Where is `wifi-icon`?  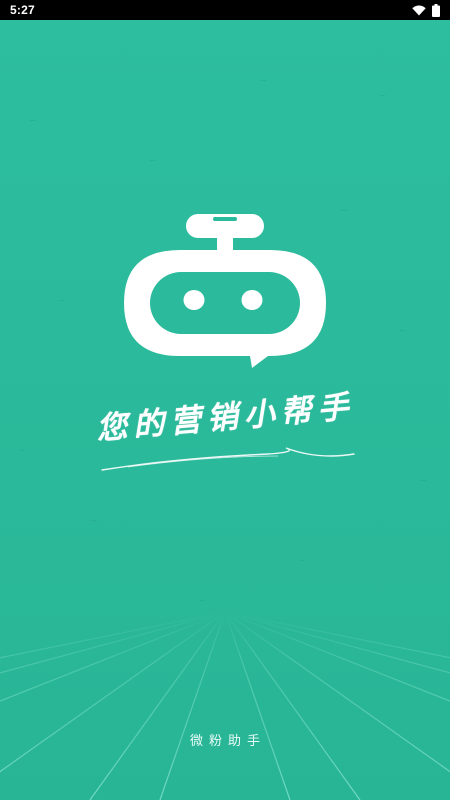
wifi-icon is located at coordinates (419, 10).